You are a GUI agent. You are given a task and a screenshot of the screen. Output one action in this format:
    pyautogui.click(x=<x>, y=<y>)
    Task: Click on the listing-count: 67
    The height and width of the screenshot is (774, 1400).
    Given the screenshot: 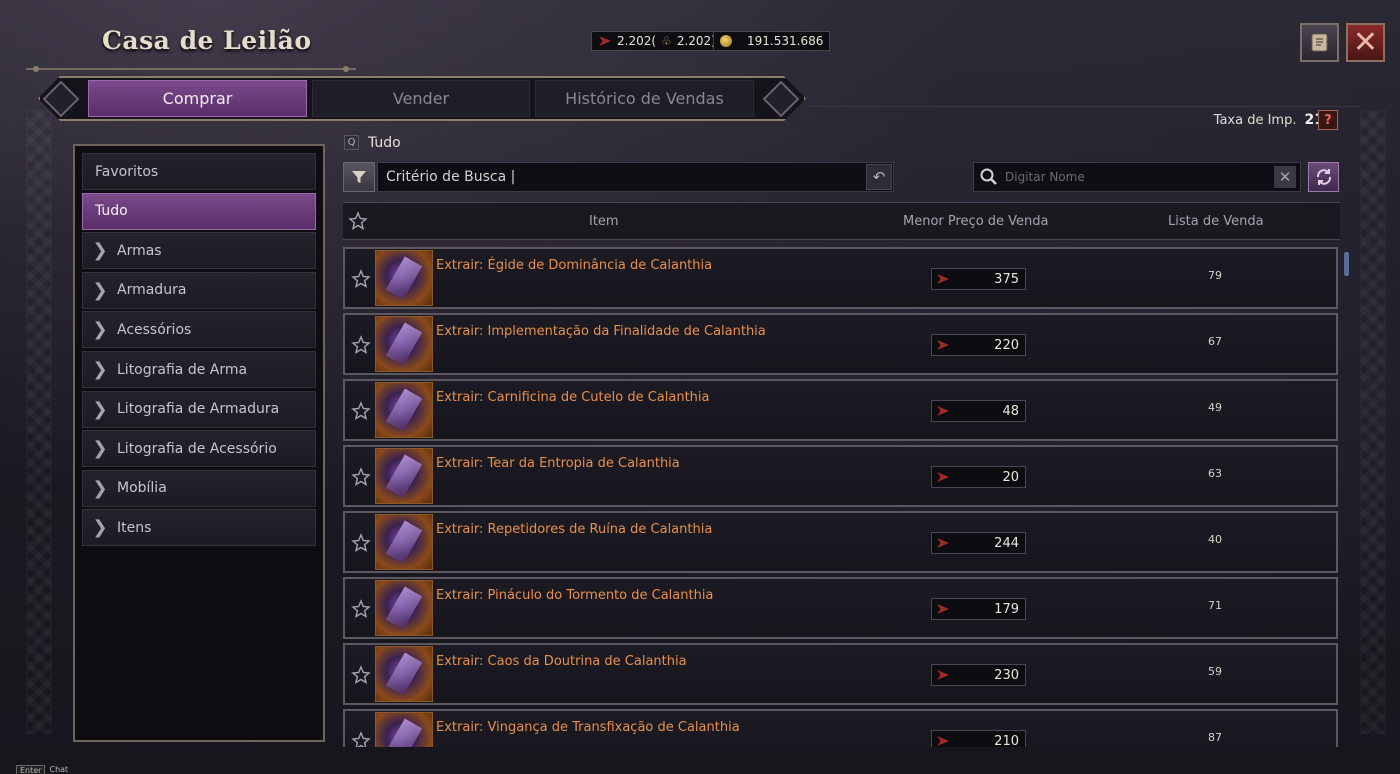 What is the action you would take?
    pyautogui.click(x=1215, y=341)
    